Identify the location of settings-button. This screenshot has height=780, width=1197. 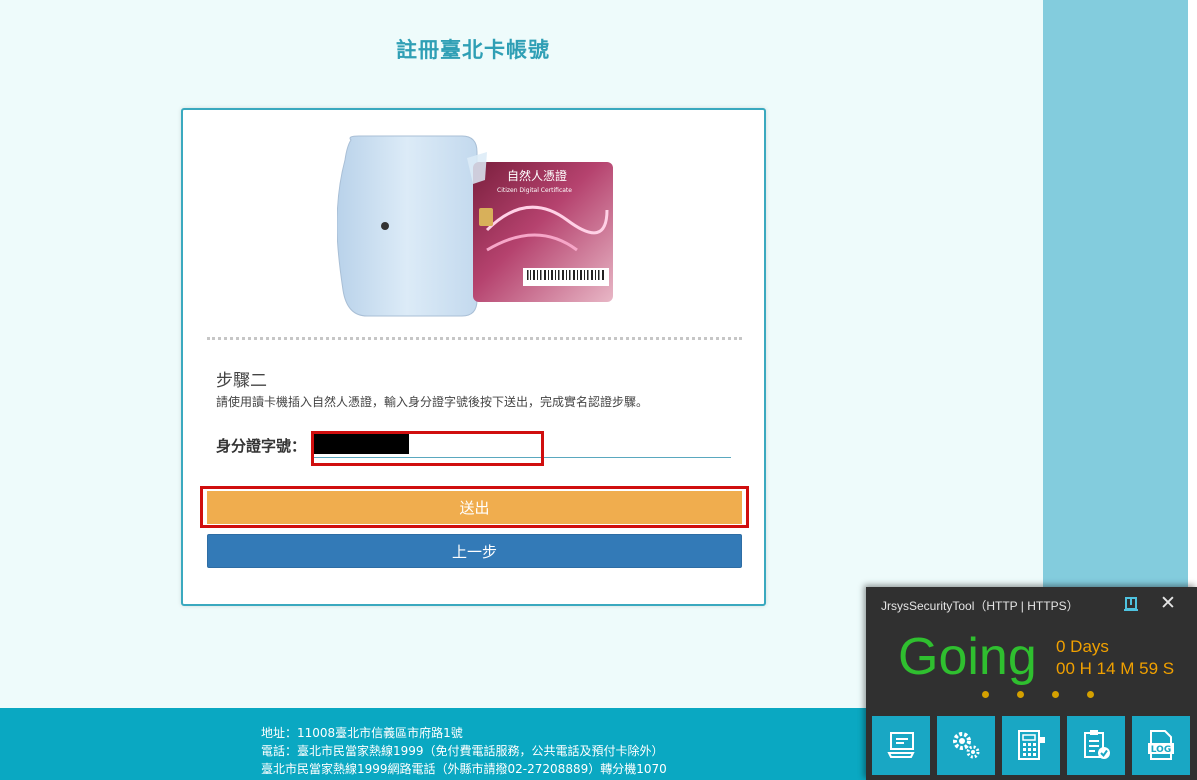
(966, 745).